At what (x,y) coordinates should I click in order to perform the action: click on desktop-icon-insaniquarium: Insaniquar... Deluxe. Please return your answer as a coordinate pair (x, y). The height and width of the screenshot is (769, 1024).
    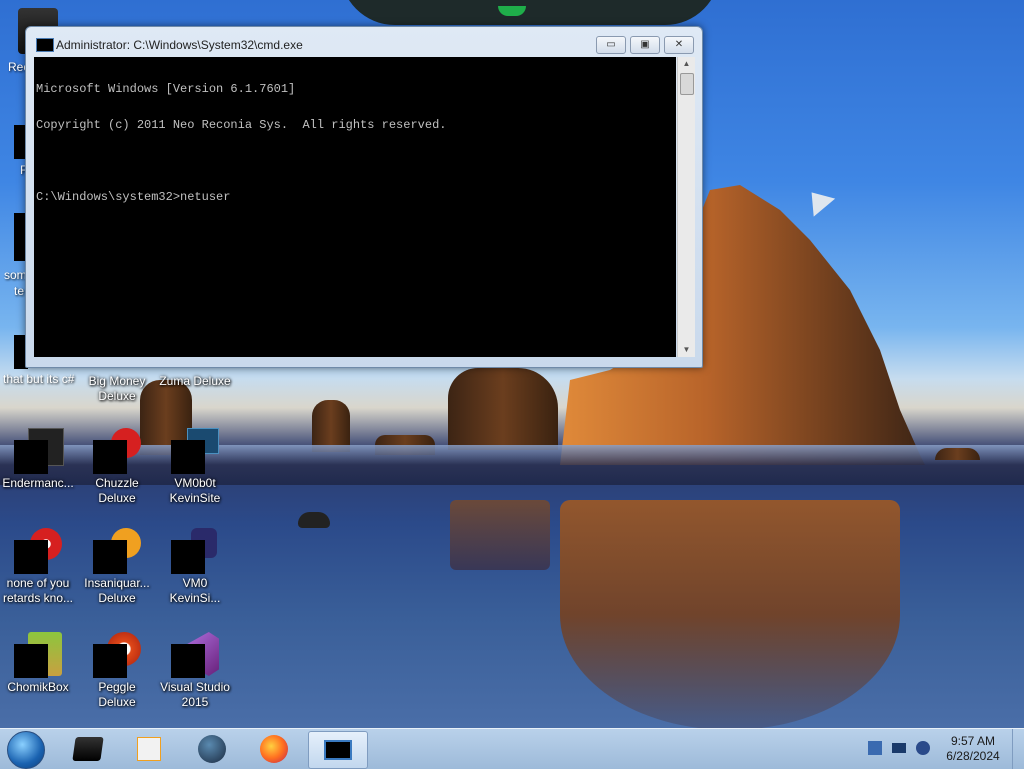
    Looking at the image, I should click on (117, 567).